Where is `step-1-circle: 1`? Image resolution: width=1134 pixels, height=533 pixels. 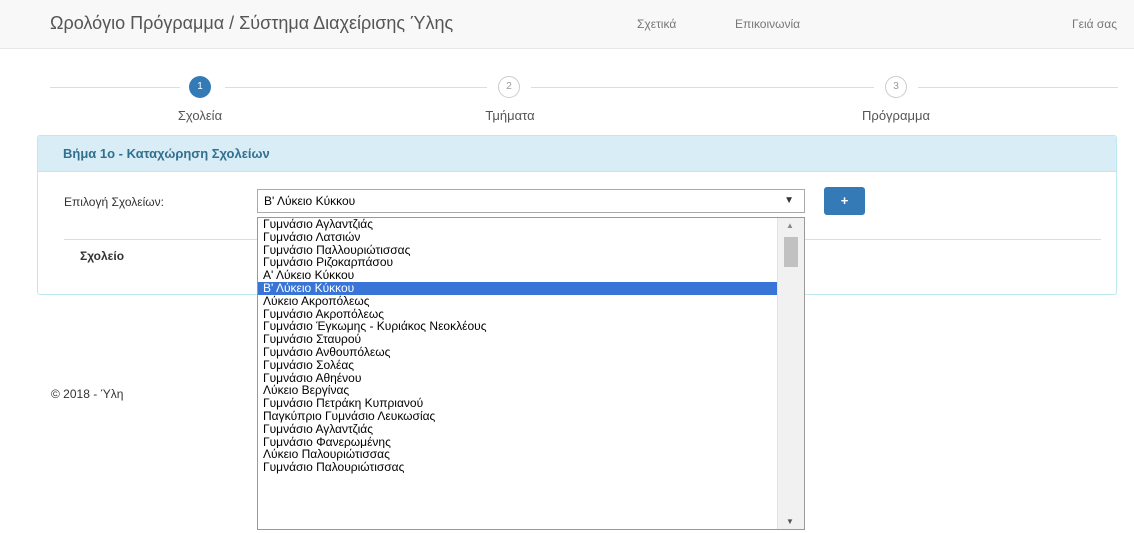
step-1-circle: 1 is located at coordinates (200, 87).